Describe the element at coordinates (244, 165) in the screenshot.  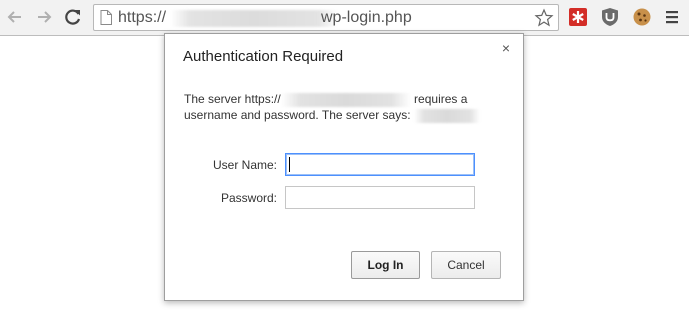
I see `username-label: User Name:` at that location.